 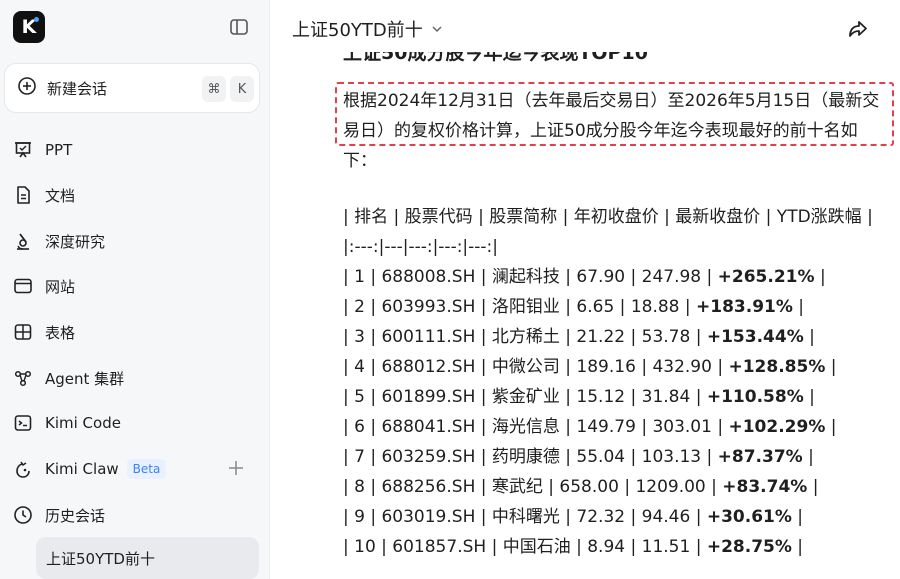 I want to click on ytd-change-value: +128.85%, so click(x=777, y=367).